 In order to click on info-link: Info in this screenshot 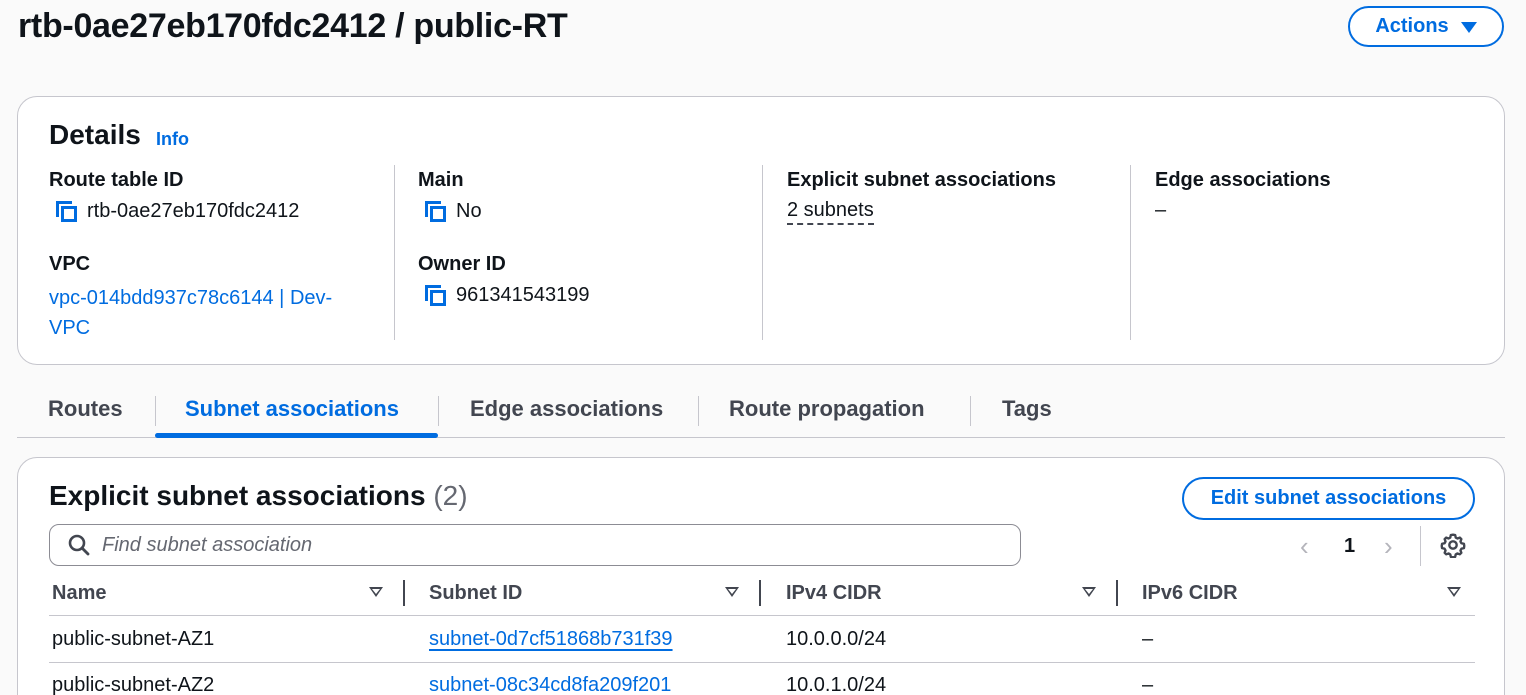, I will do `click(172, 139)`.